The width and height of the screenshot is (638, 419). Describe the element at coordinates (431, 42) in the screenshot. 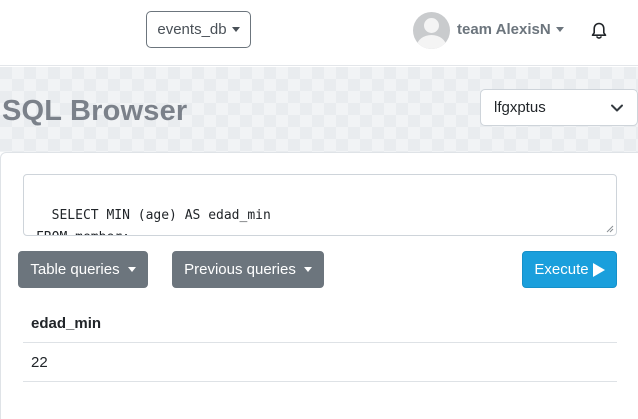

I see `avatar-body` at that location.